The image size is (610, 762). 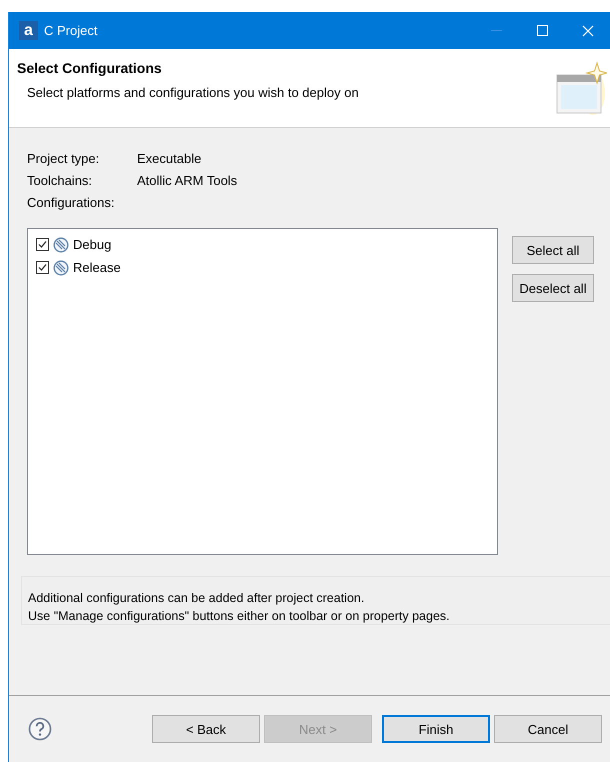 What do you see at coordinates (71, 202) in the screenshot?
I see `field-label: Configurations:` at bounding box center [71, 202].